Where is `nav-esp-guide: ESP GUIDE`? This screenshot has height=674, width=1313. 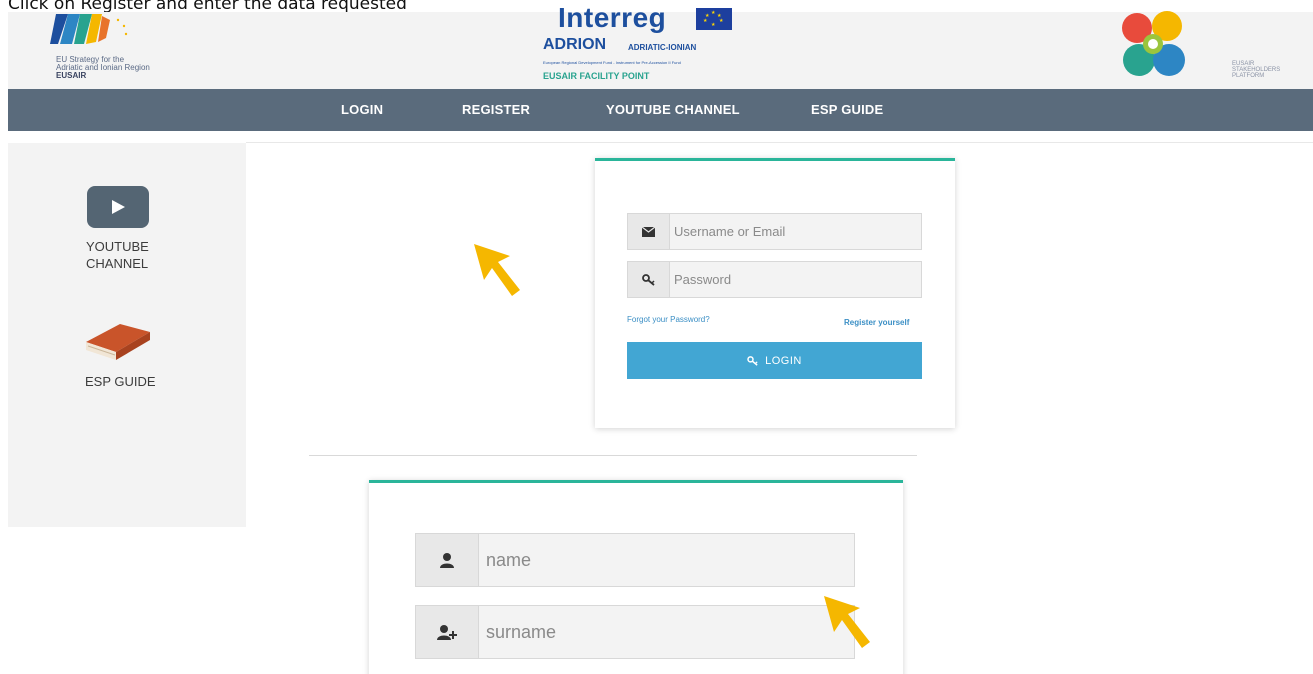
nav-esp-guide: ESP GUIDE is located at coordinates (847, 109).